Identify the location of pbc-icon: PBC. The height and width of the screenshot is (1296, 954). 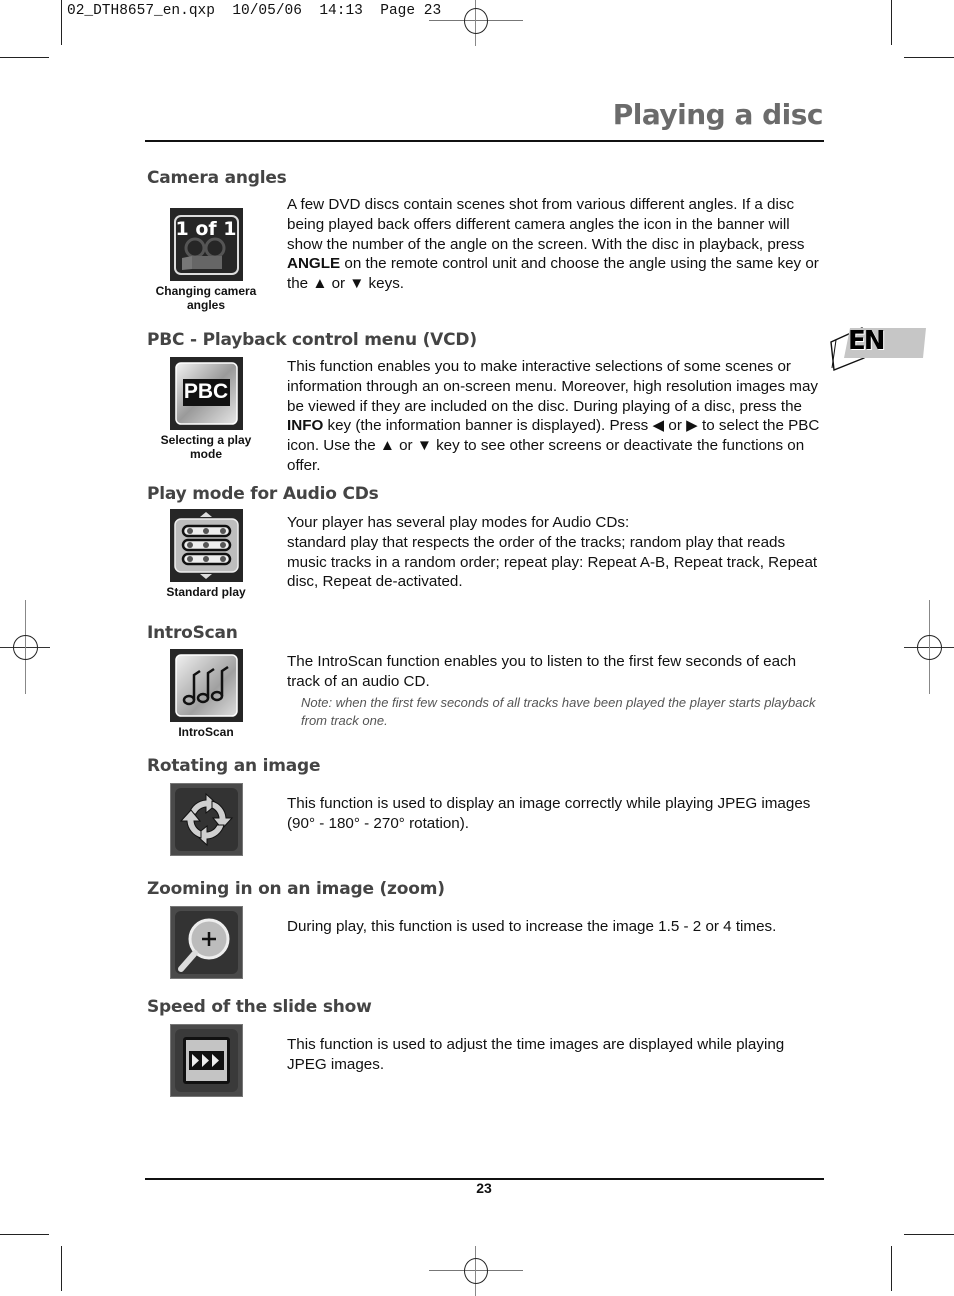
(206, 393).